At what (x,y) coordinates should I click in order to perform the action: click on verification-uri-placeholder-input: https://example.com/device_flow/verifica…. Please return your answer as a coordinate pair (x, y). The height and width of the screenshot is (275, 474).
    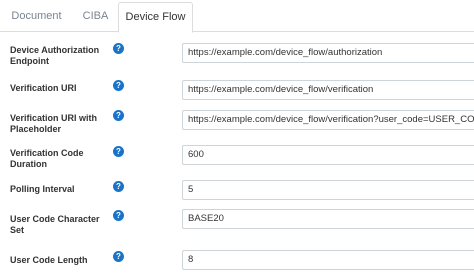
    Looking at the image, I should click on (328, 120).